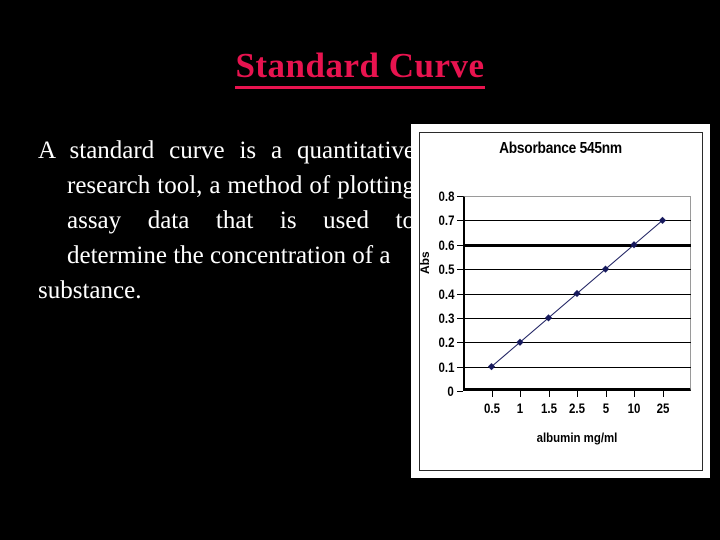 Image resolution: width=720 pixels, height=540 pixels. I want to click on x-axis-tick-label: 10, so click(634, 408).